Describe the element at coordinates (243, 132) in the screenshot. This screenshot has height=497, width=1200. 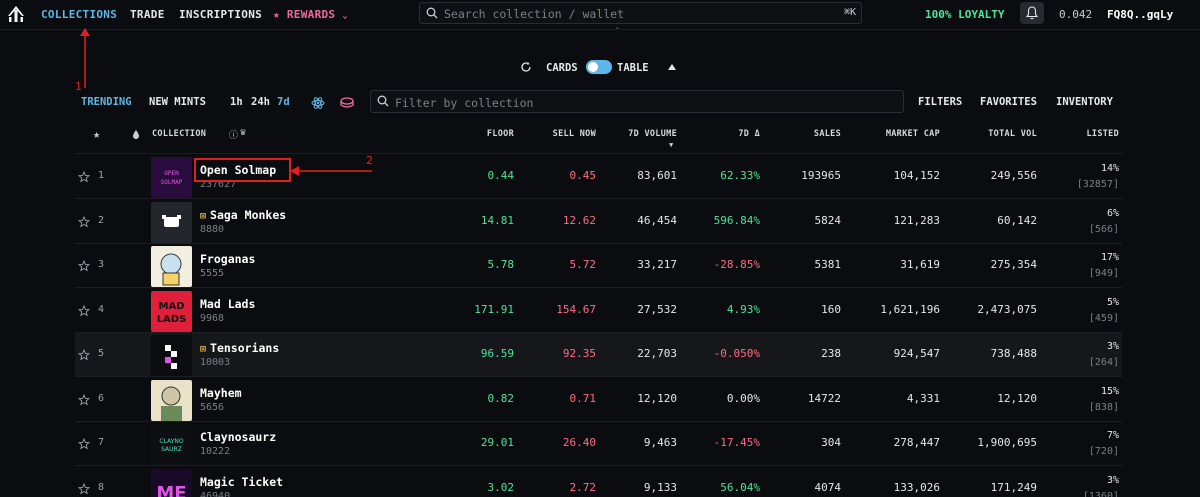
I see `crown-icon: ♛` at that location.